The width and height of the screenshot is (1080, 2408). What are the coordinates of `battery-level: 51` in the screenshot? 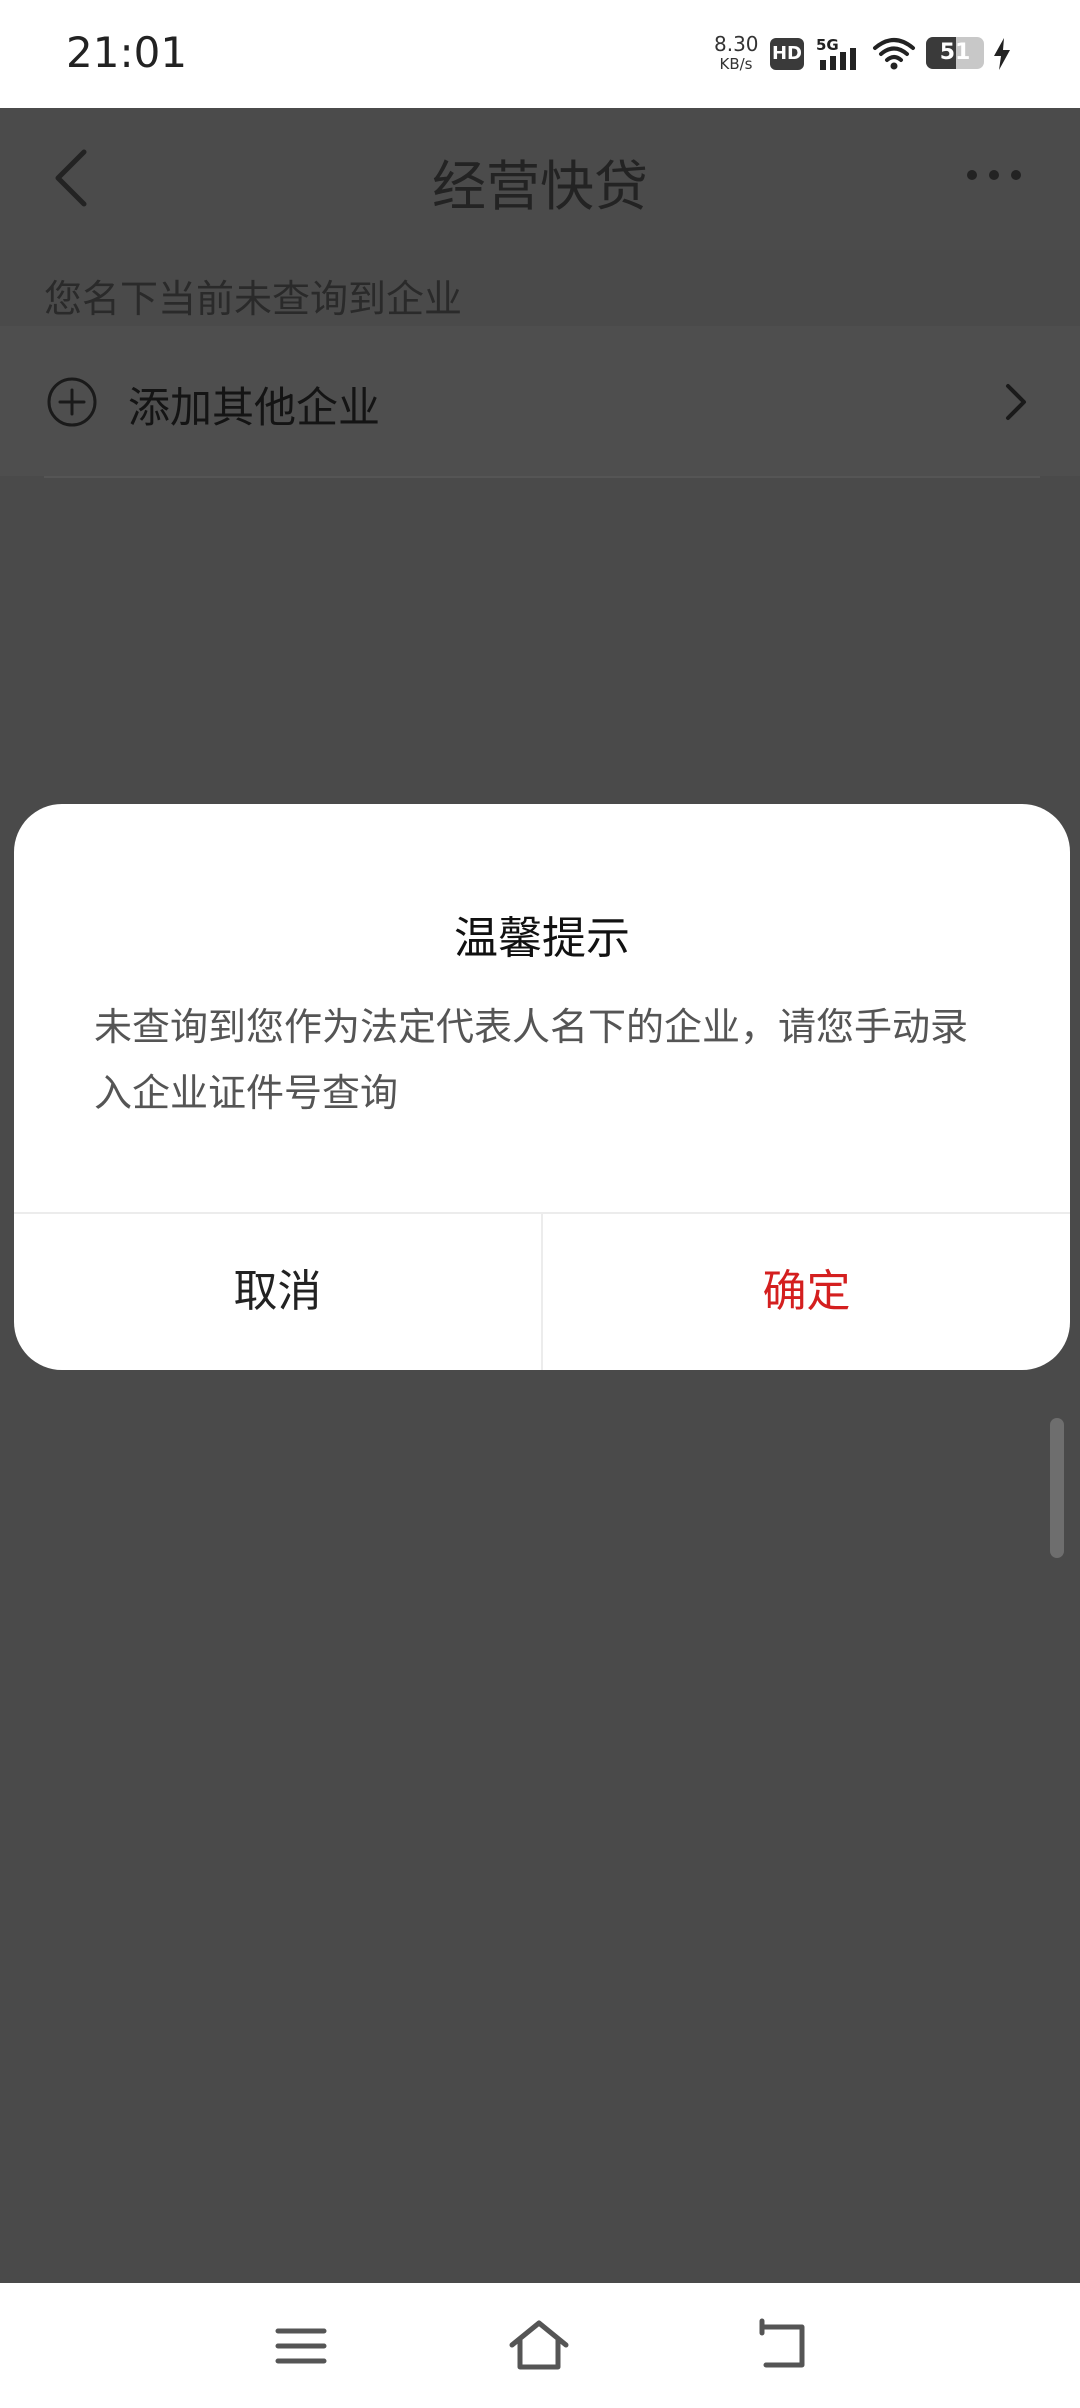 It's located at (955, 52).